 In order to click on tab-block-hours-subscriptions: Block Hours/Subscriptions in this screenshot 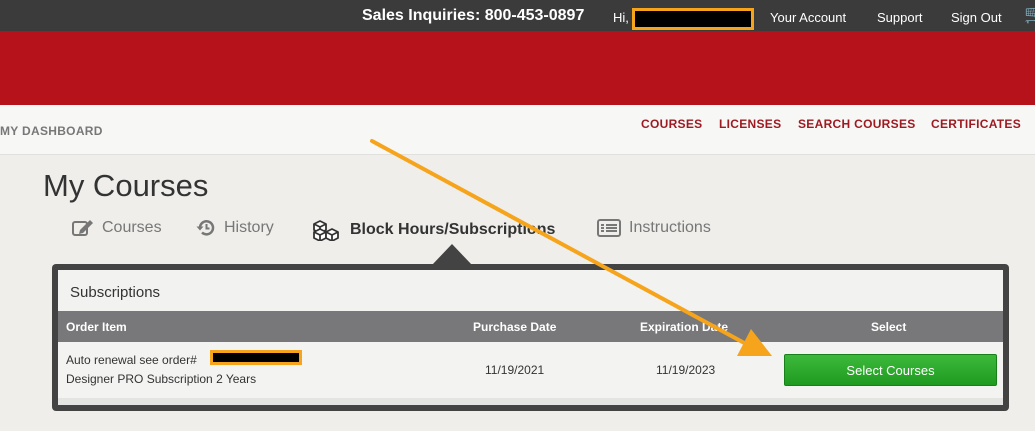, I will do `click(433, 230)`.